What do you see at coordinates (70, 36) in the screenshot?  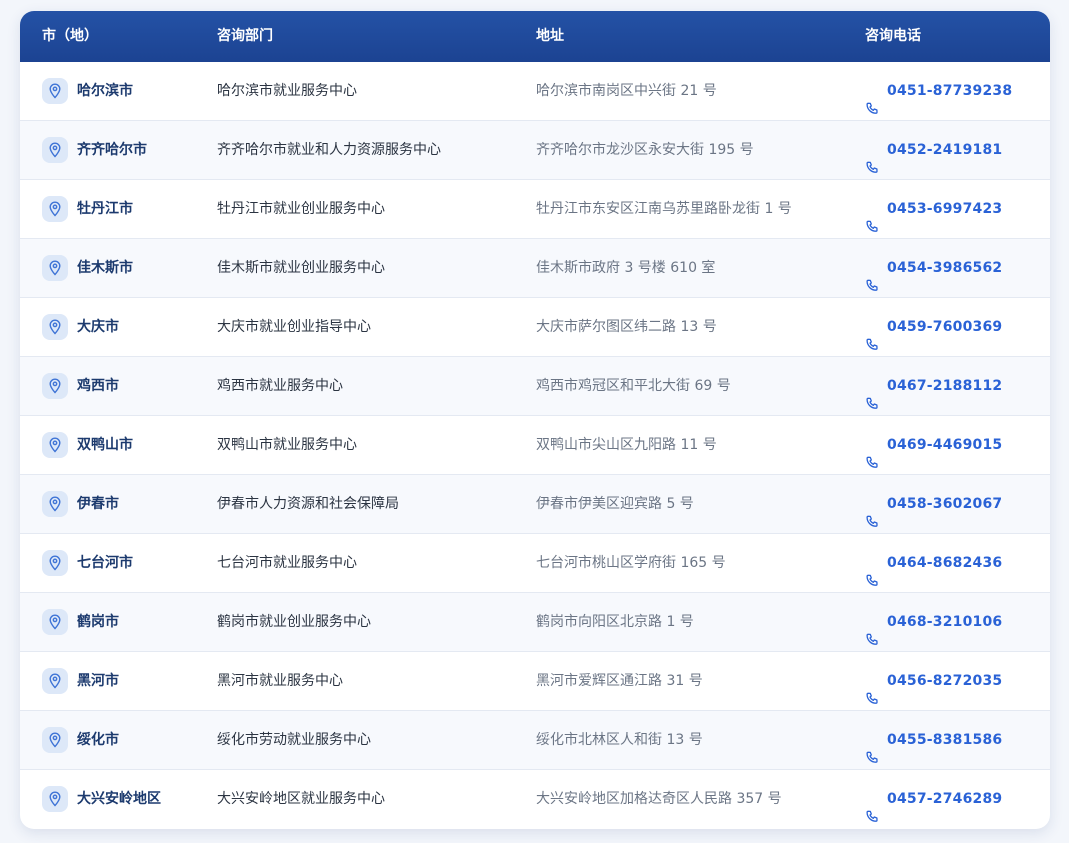 I see `header-city: 市（地）` at bounding box center [70, 36].